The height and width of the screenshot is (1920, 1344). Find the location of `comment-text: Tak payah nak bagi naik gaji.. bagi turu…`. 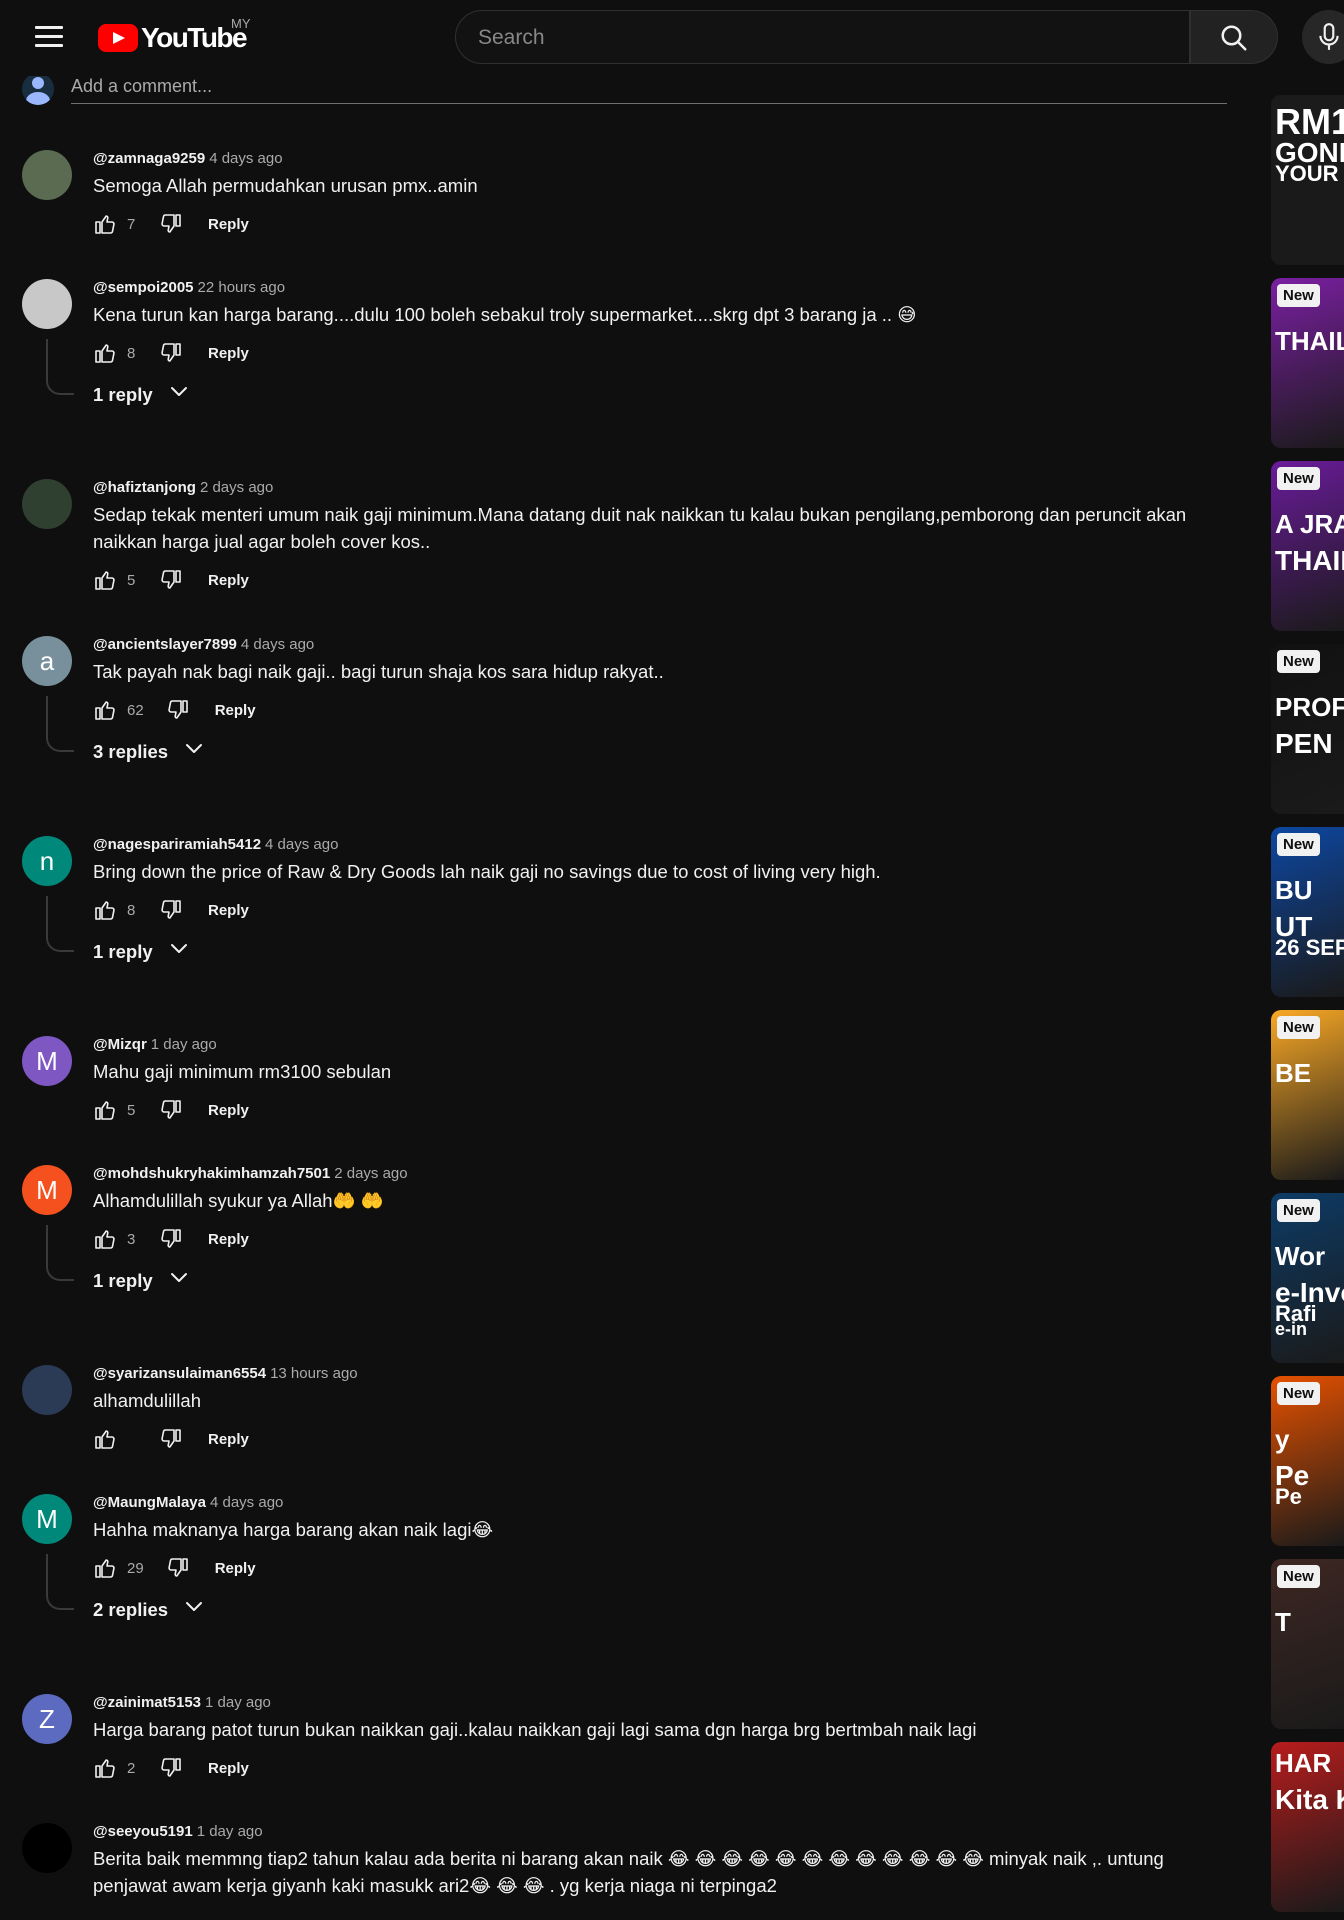

comment-text: Tak payah nak bagi naik gaji.. bagi turu… is located at coordinates (378, 671).